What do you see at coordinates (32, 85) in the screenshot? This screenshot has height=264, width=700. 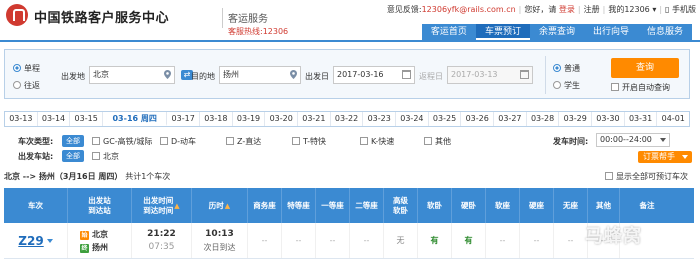 I see `trip-round-label: 往返` at bounding box center [32, 85].